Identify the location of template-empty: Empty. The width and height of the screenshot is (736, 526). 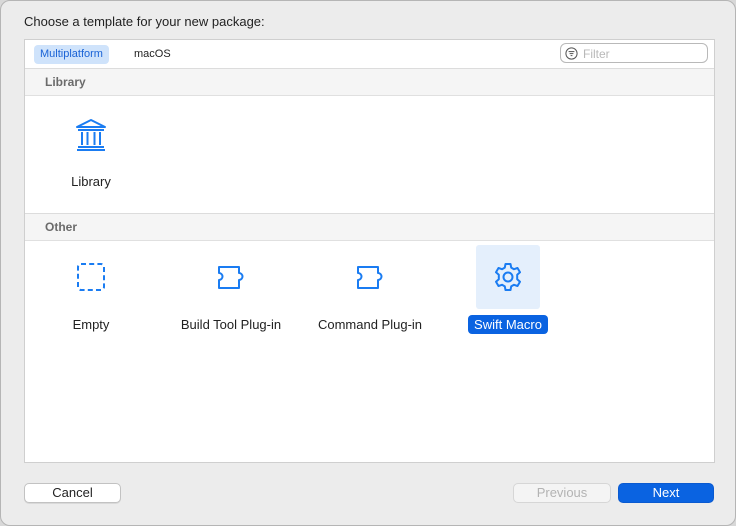
(91, 295).